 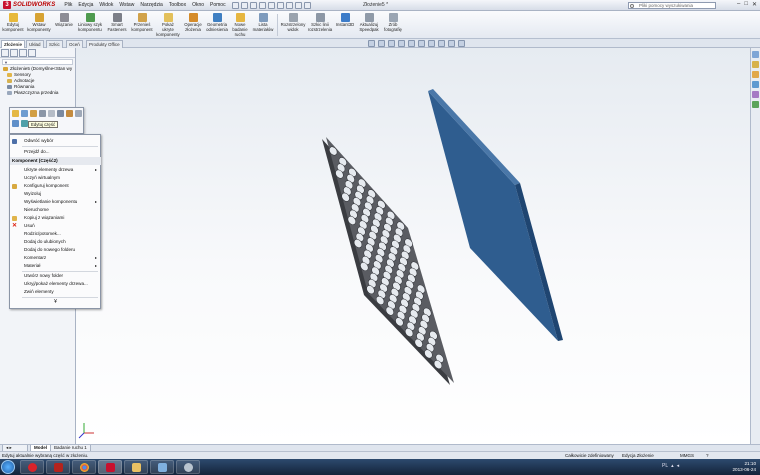 I want to click on hide-icon, so click(x=42, y=113).